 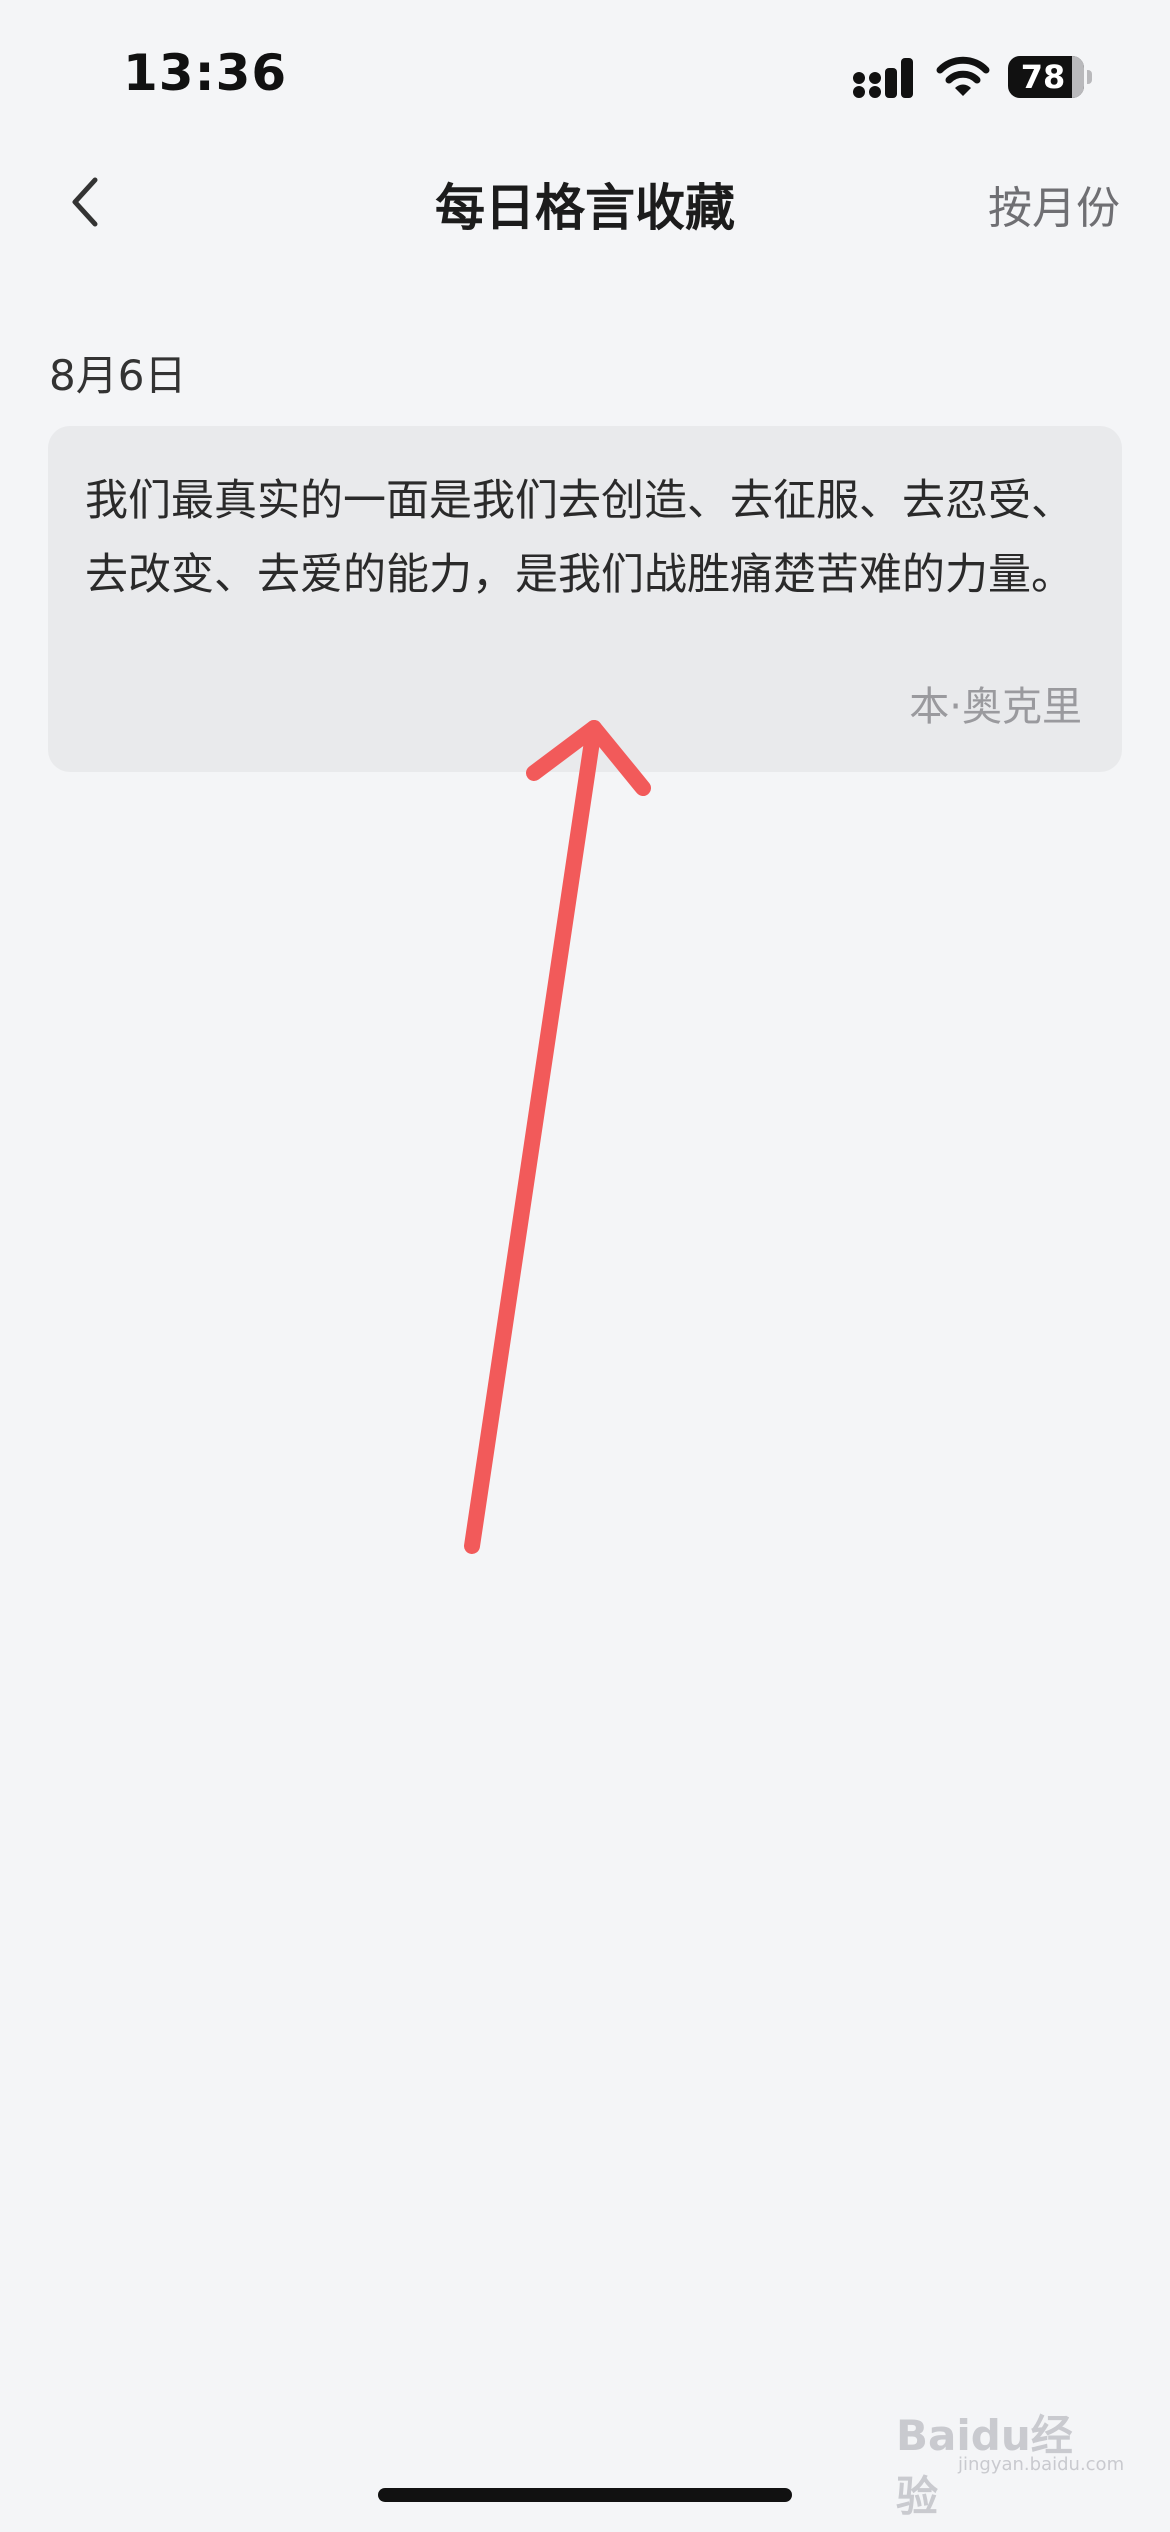 I want to click on entry-date: 8月6日, so click(x=118, y=375).